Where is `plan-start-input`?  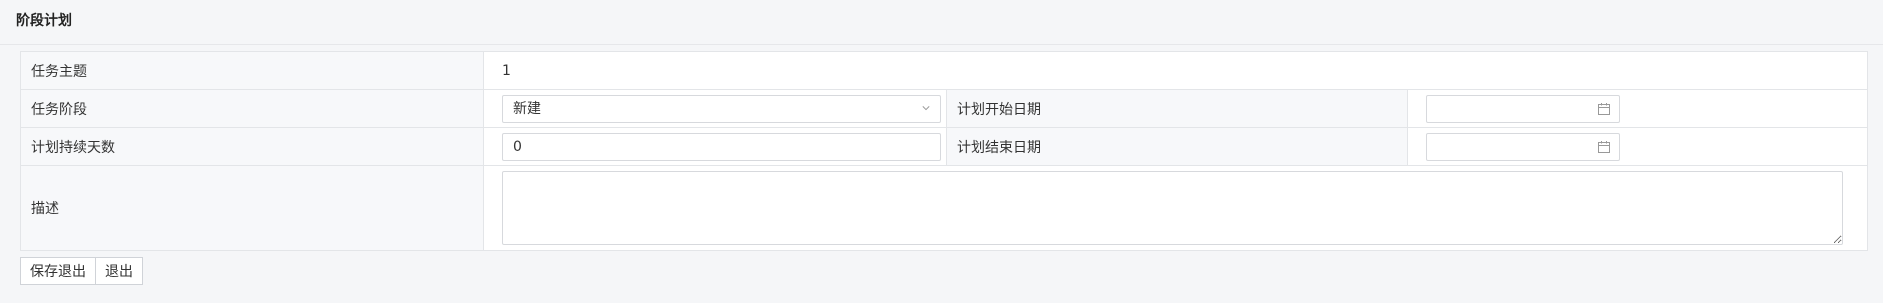
plan-start-input is located at coordinates (1510, 108).